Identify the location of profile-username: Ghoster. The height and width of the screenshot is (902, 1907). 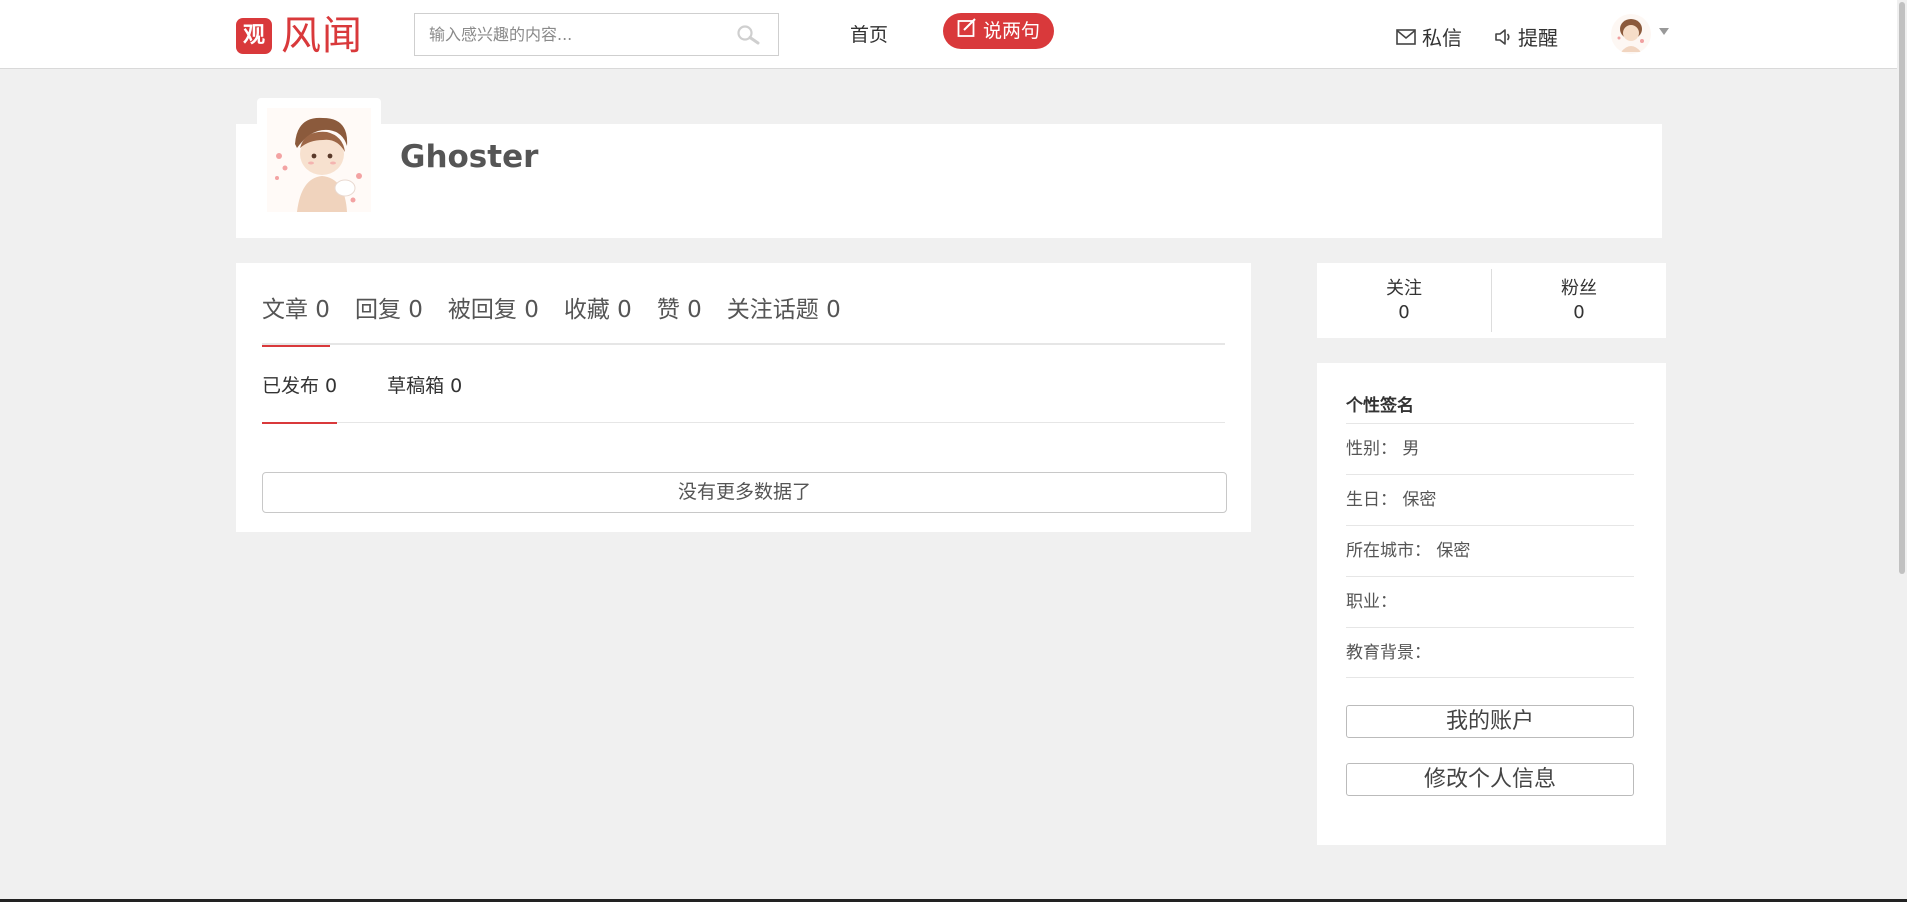
(469, 157).